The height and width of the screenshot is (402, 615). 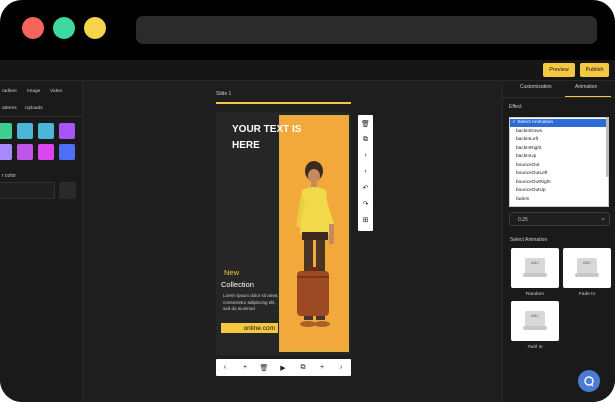 I want to click on animation-card-twirl-in: ABC, so click(x=535, y=321).